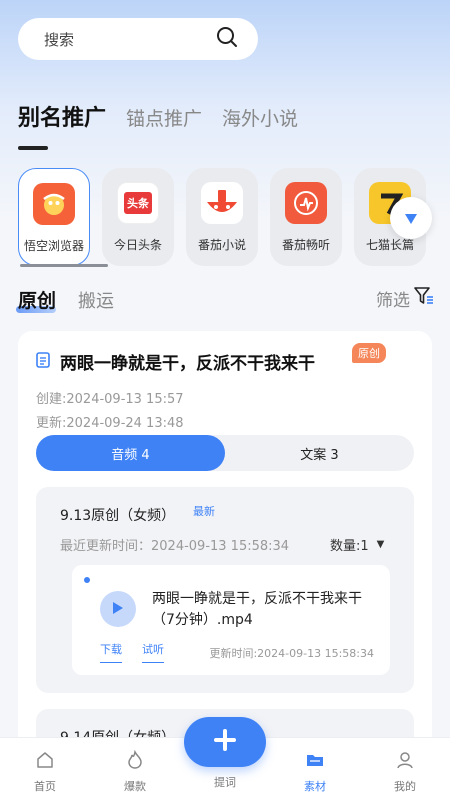 The image size is (450, 800). I want to click on card-title: 两眼一睁就是干，反派不干我来干, so click(187, 364).